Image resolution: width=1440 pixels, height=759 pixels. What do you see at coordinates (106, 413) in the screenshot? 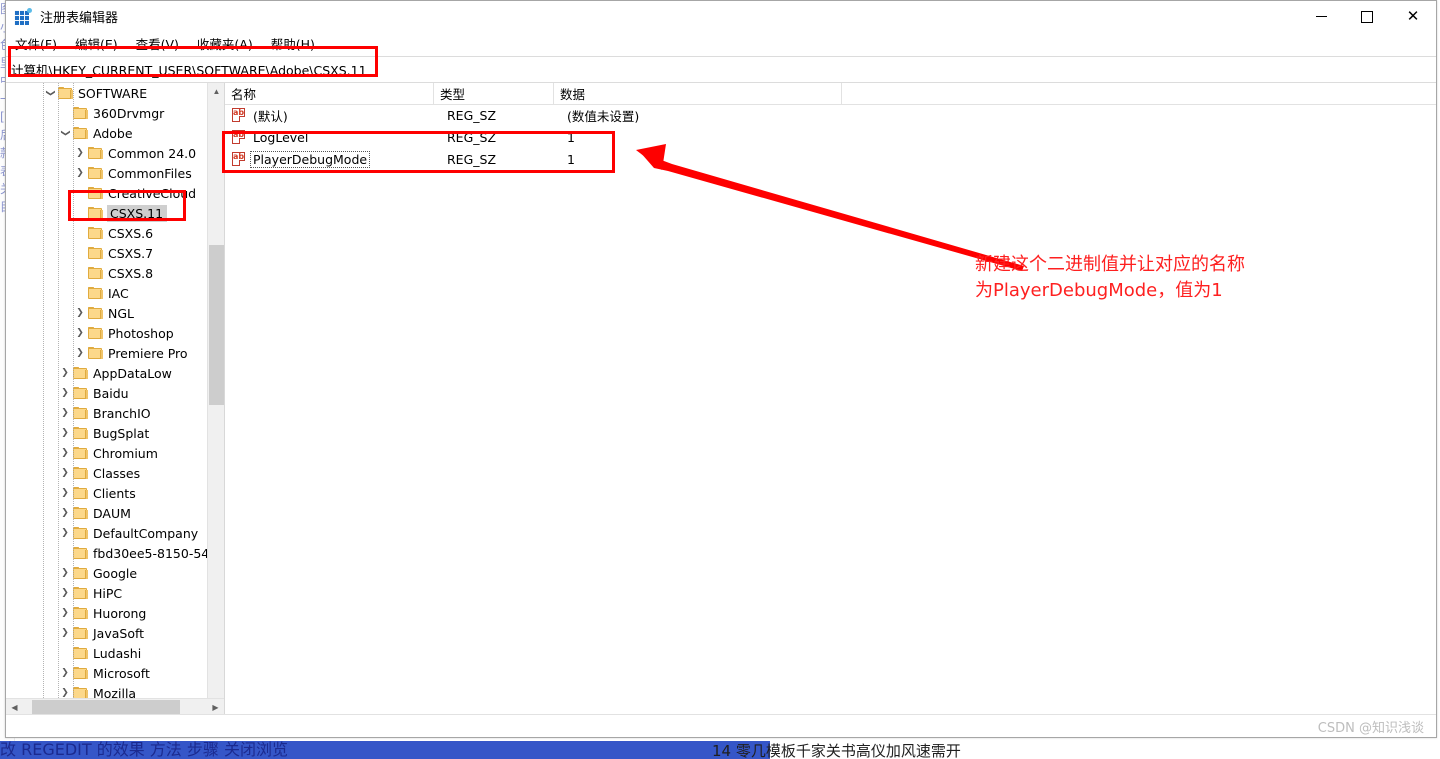
I see `tree-item-branchio: ❯ BranchIO` at bounding box center [106, 413].